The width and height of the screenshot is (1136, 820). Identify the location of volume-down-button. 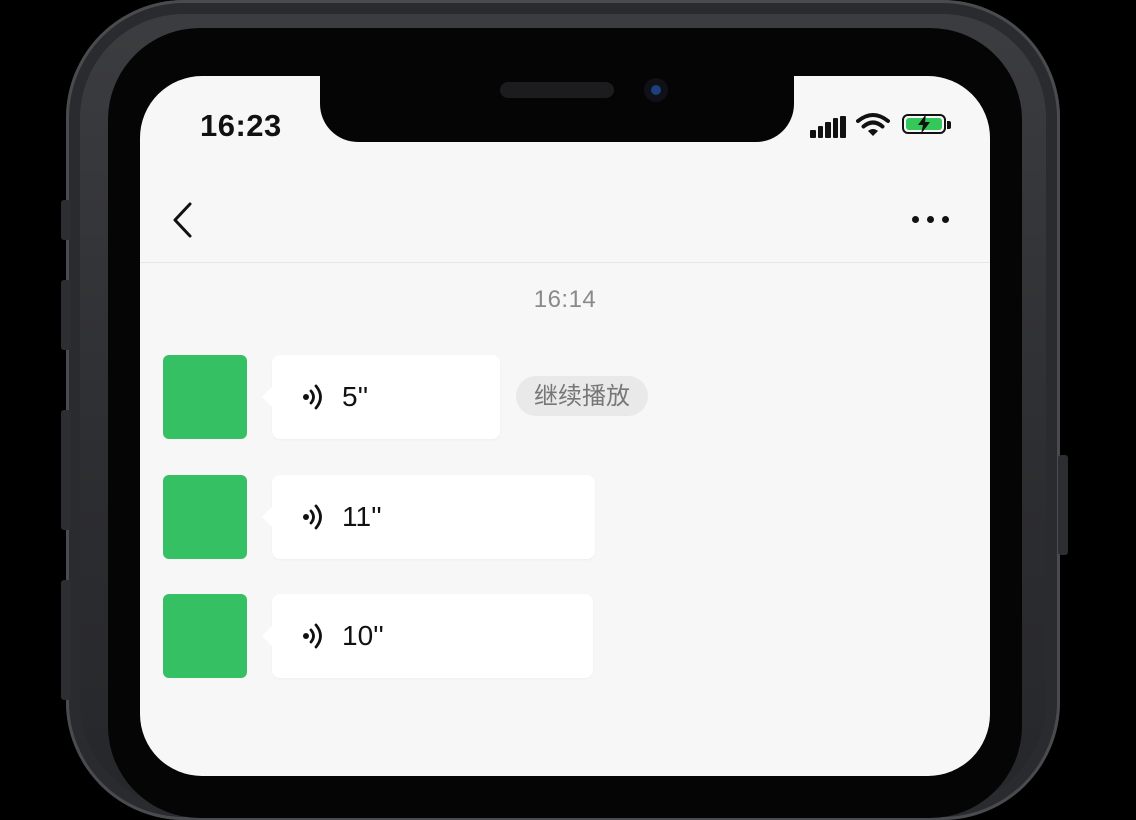
(66, 470).